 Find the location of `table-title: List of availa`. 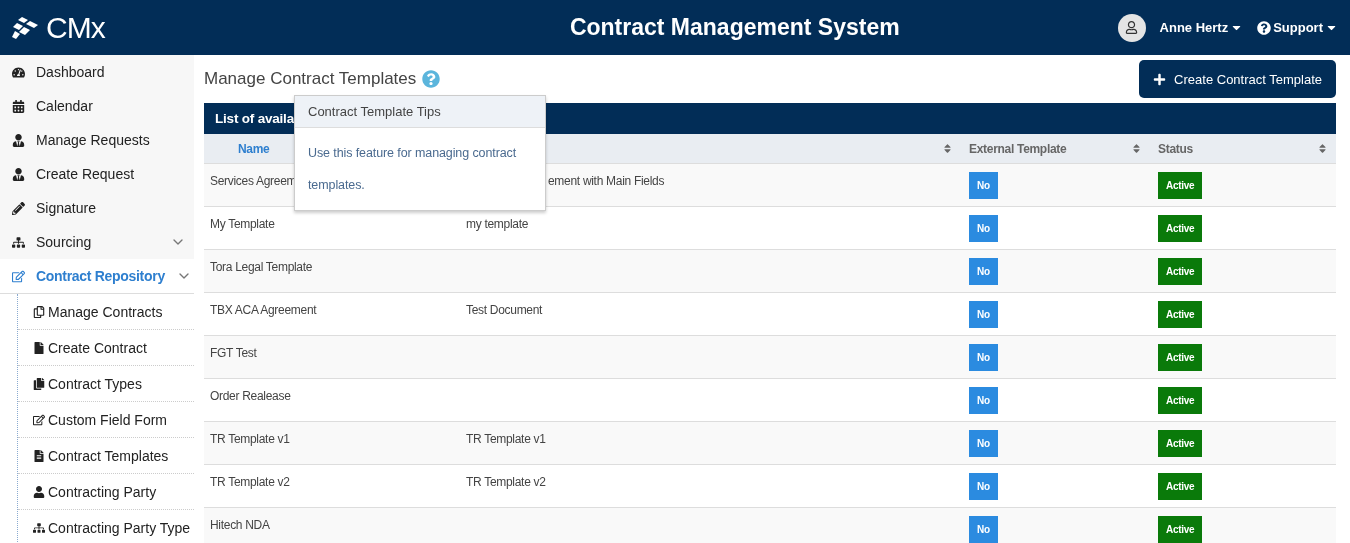

table-title: List of availa is located at coordinates (254, 118).